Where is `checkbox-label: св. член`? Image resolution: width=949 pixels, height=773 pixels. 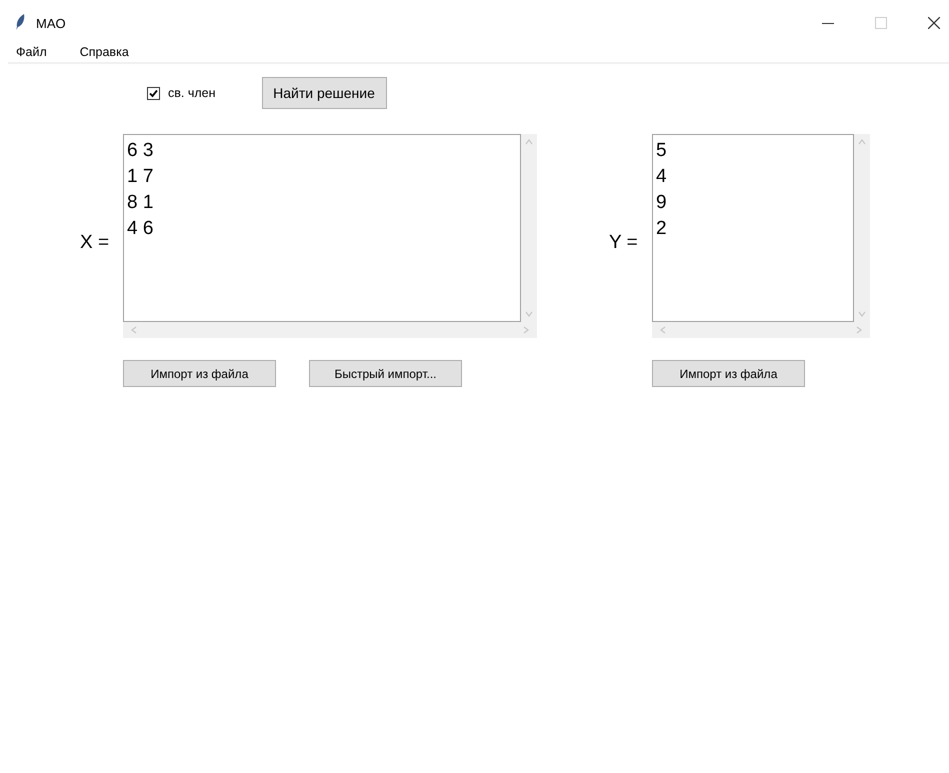
checkbox-label: св. член is located at coordinates (192, 93).